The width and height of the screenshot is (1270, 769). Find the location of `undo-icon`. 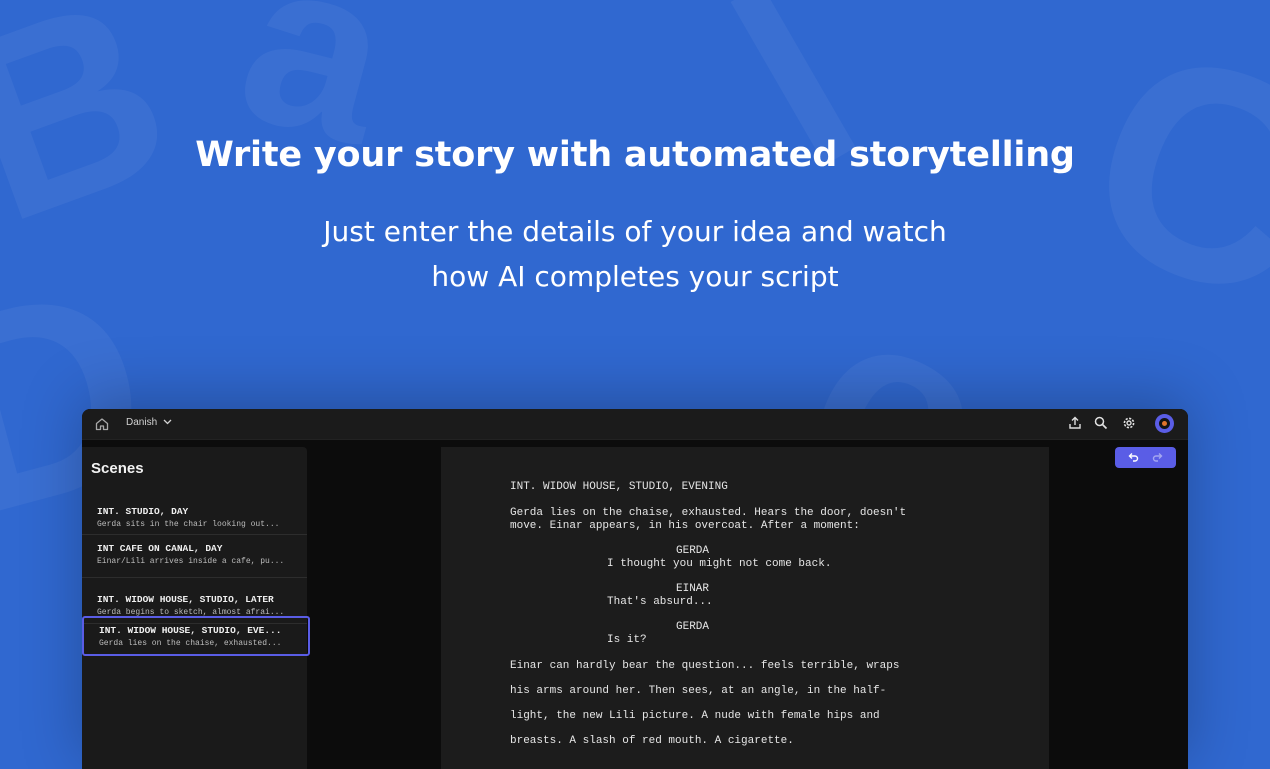

undo-icon is located at coordinates (1133, 457).